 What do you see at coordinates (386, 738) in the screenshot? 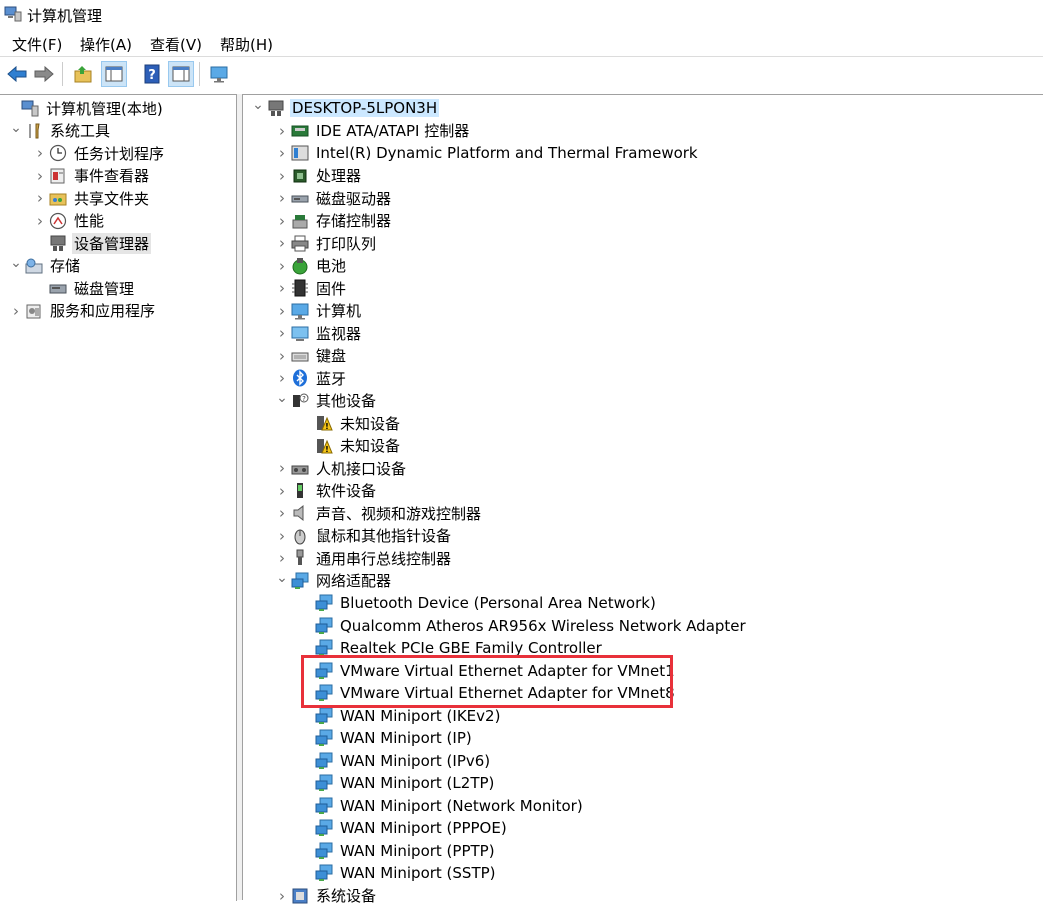
I see `device-item: WAN Miniport (IP)` at bounding box center [386, 738].